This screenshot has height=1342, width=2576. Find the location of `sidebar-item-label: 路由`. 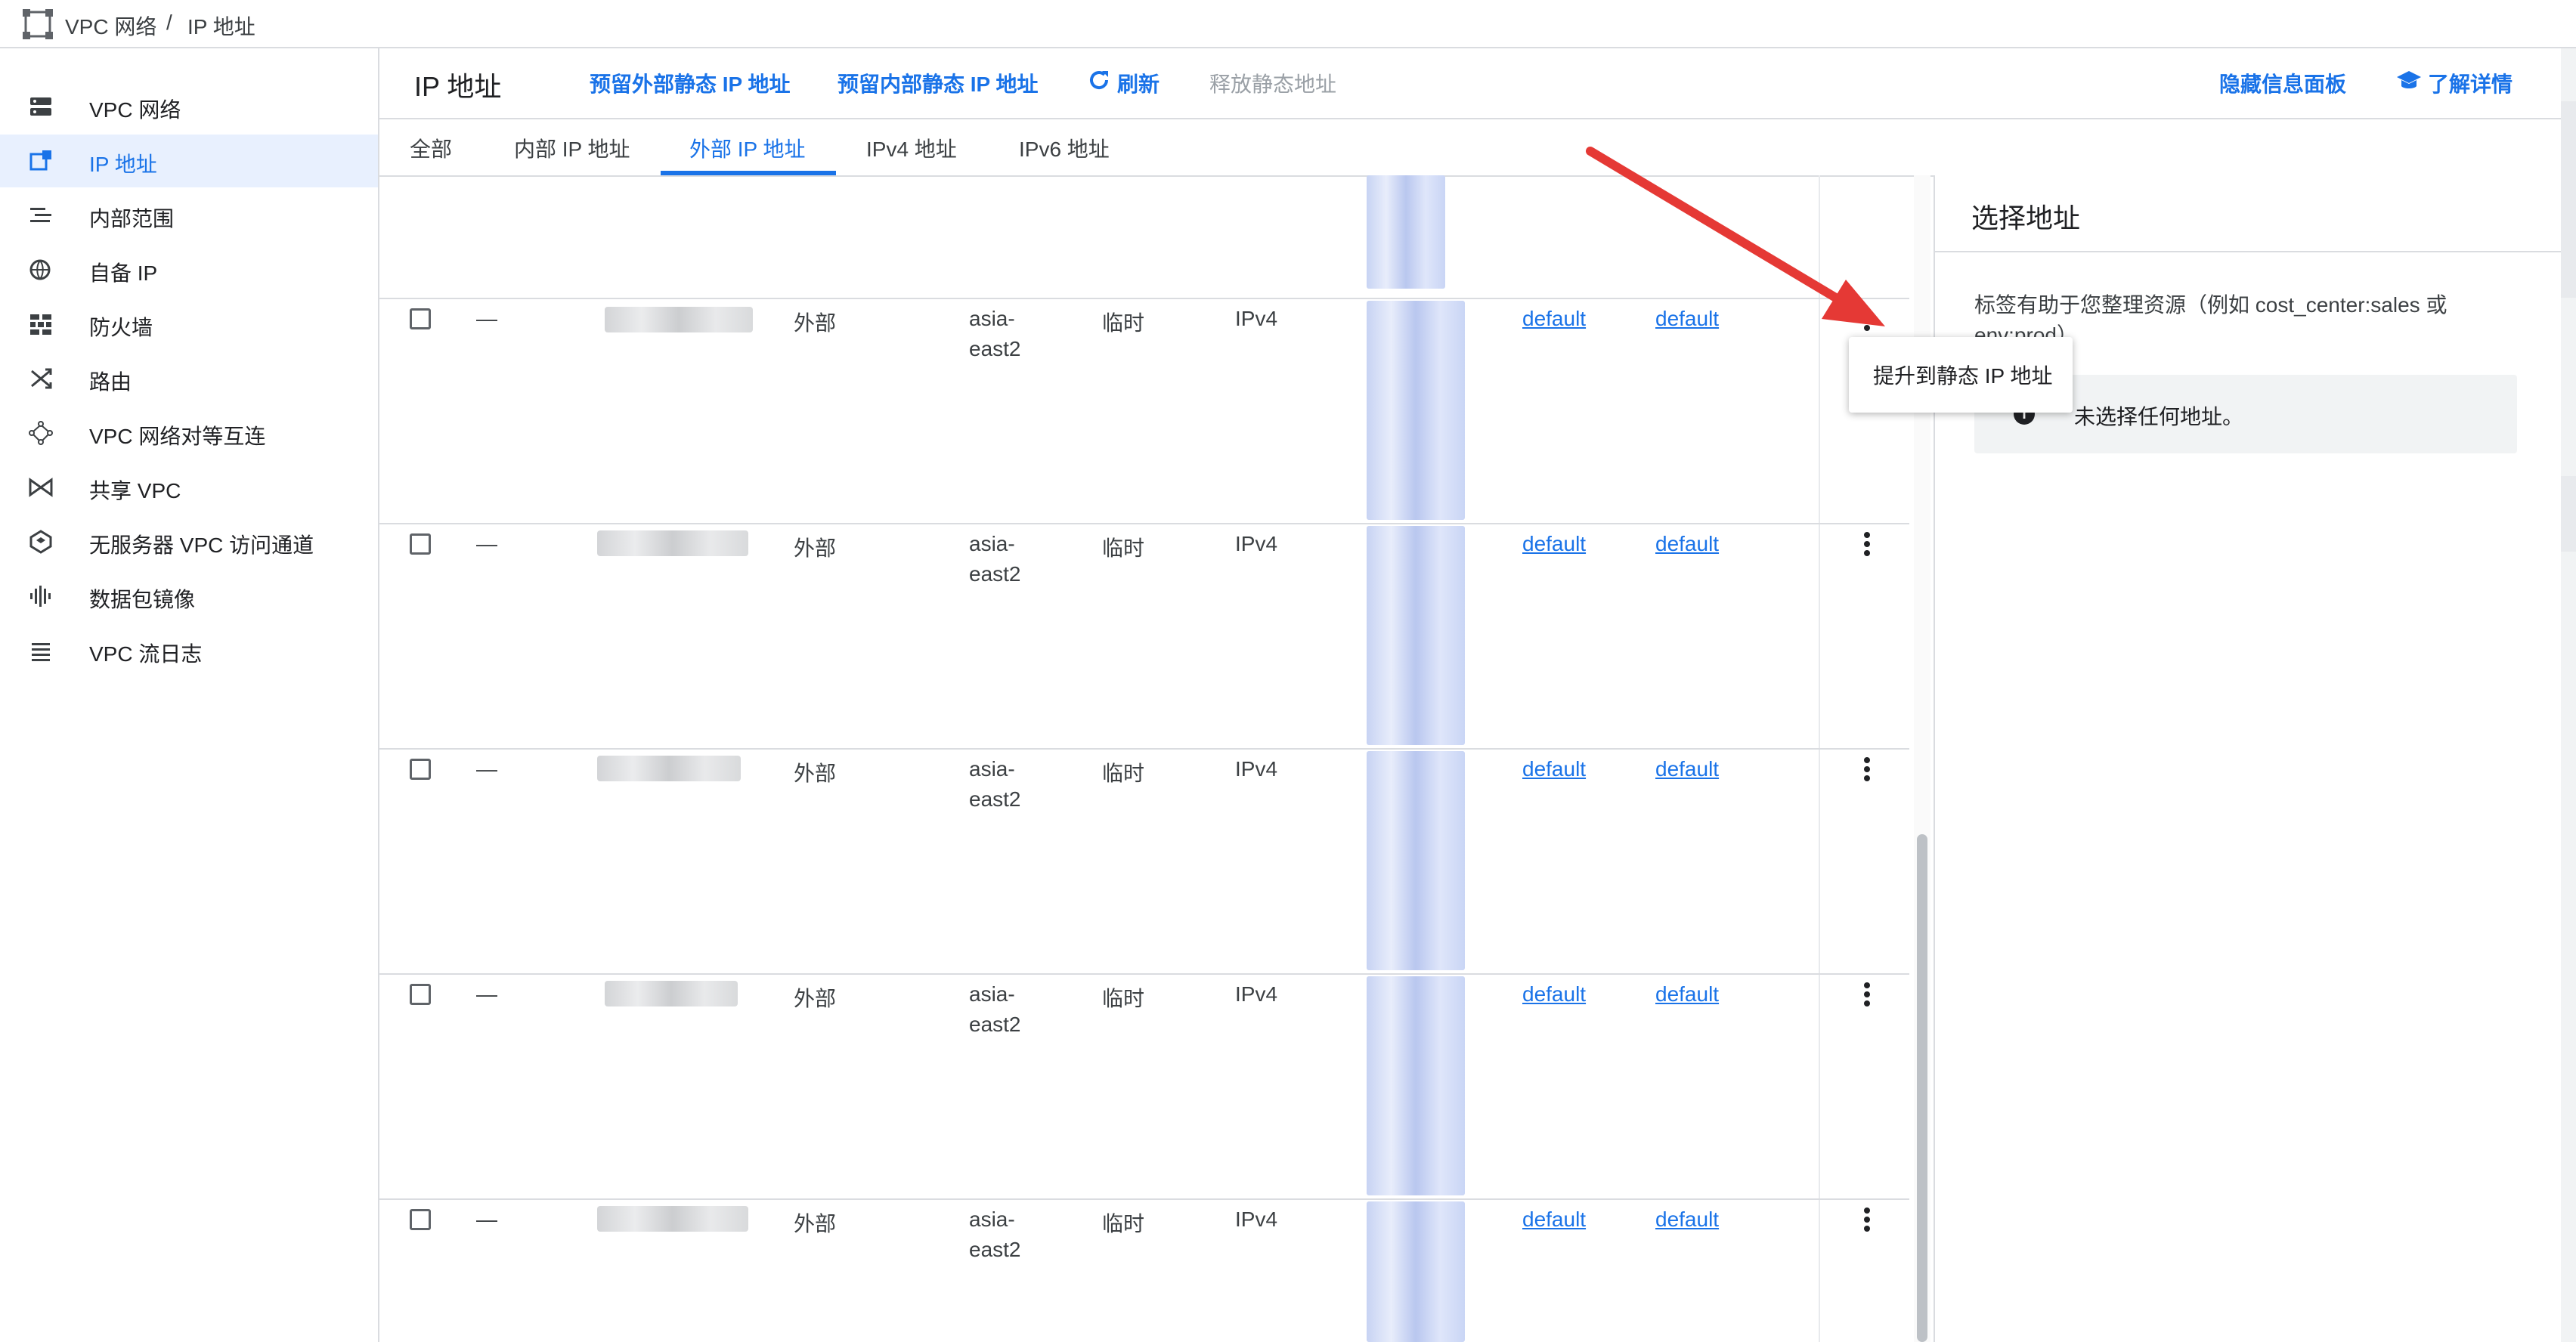

sidebar-item-label: 路由 is located at coordinates (110, 382).